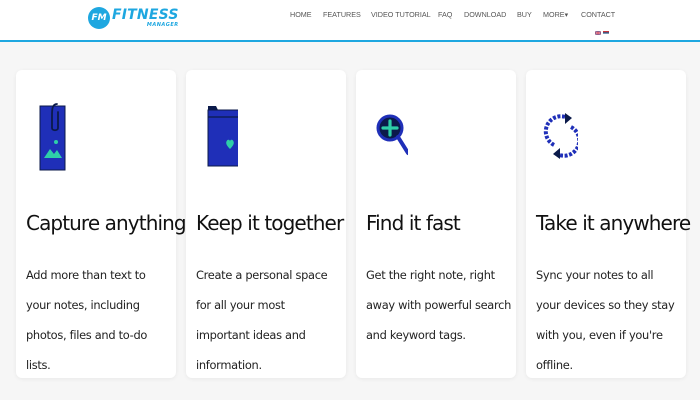  I want to click on nav-home: HOME, so click(301, 14).